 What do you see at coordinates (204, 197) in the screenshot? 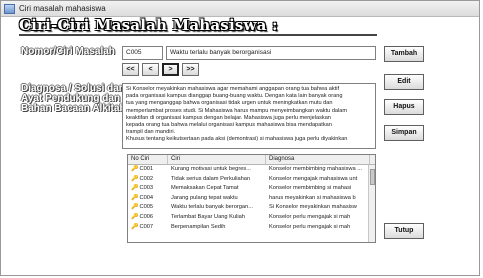
I see `cell-ciri: Jarang pulang tepat waktu` at bounding box center [204, 197].